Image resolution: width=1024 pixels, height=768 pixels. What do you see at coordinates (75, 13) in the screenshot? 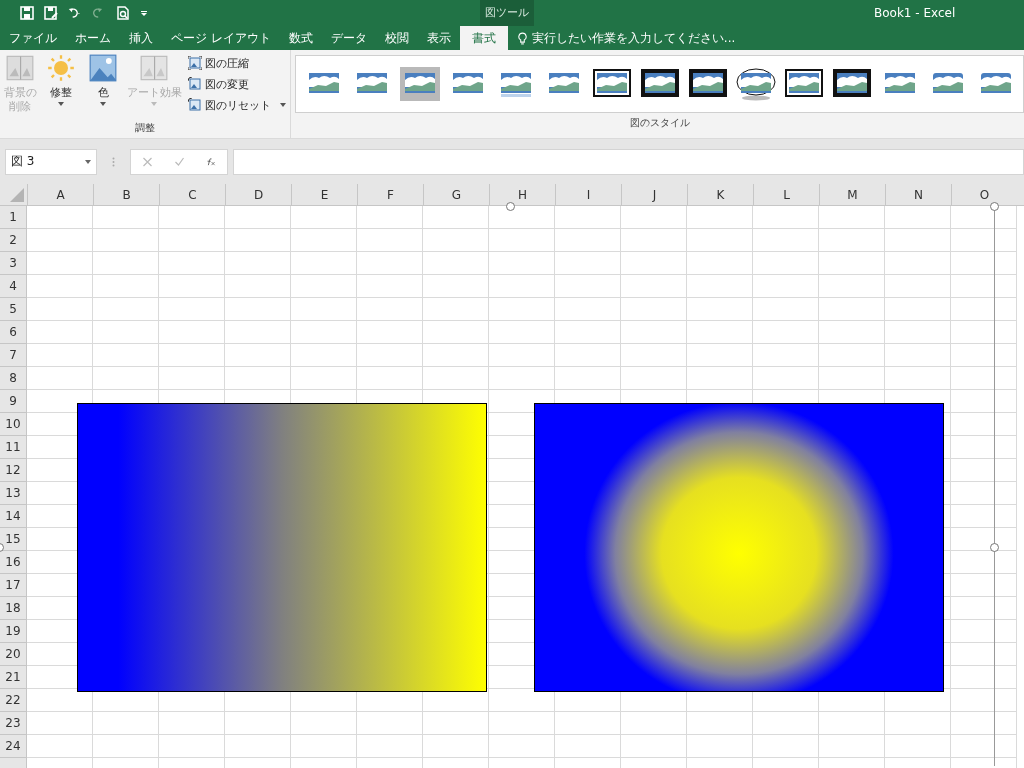
I see `undo-icon` at bounding box center [75, 13].